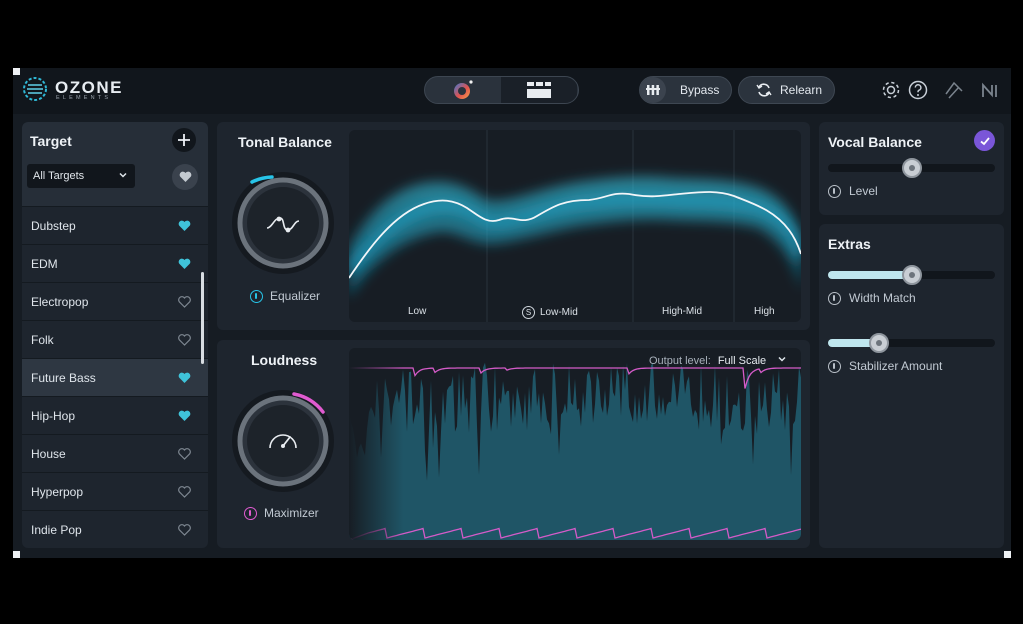 This screenshot has width=1023, height=624. Describe the element at coordinates (202, 318) in the screenshot. I see `target-list-scrollbar` at that location.